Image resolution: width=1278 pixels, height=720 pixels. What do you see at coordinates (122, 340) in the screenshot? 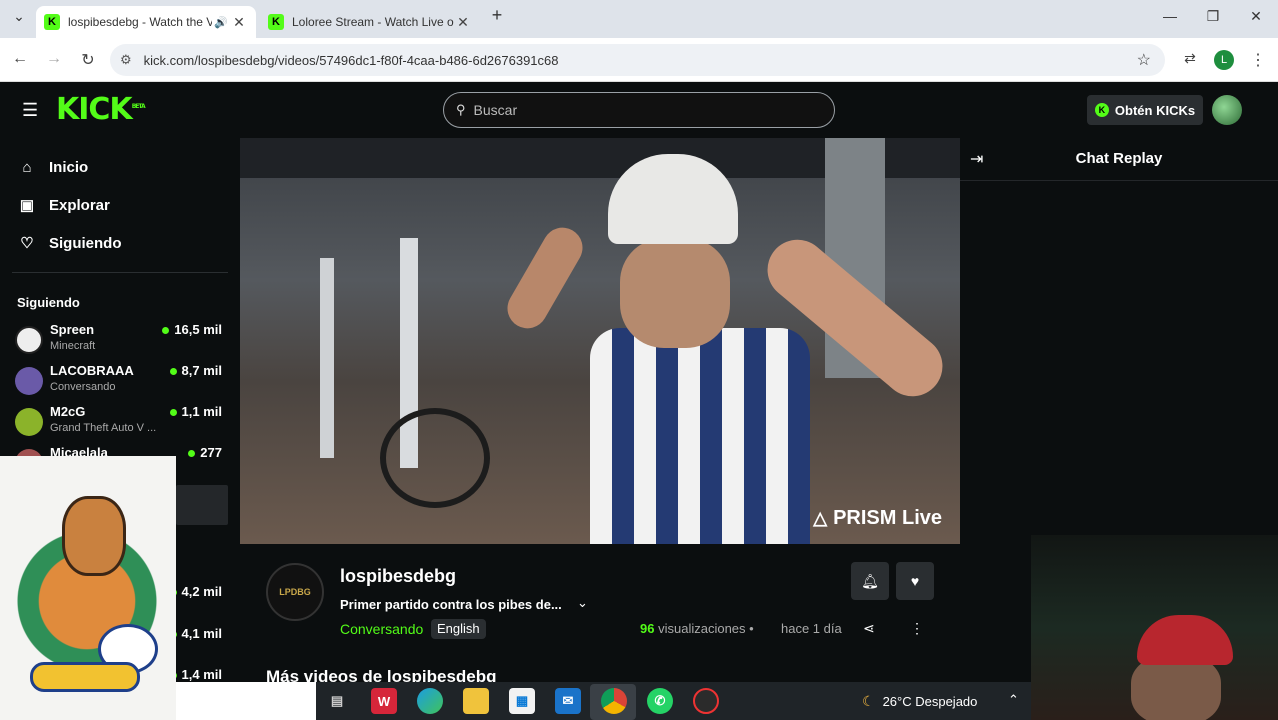
I see `followed-channel: Spreen Minecraft 16,5 mil` at bounding box center [122, 340].